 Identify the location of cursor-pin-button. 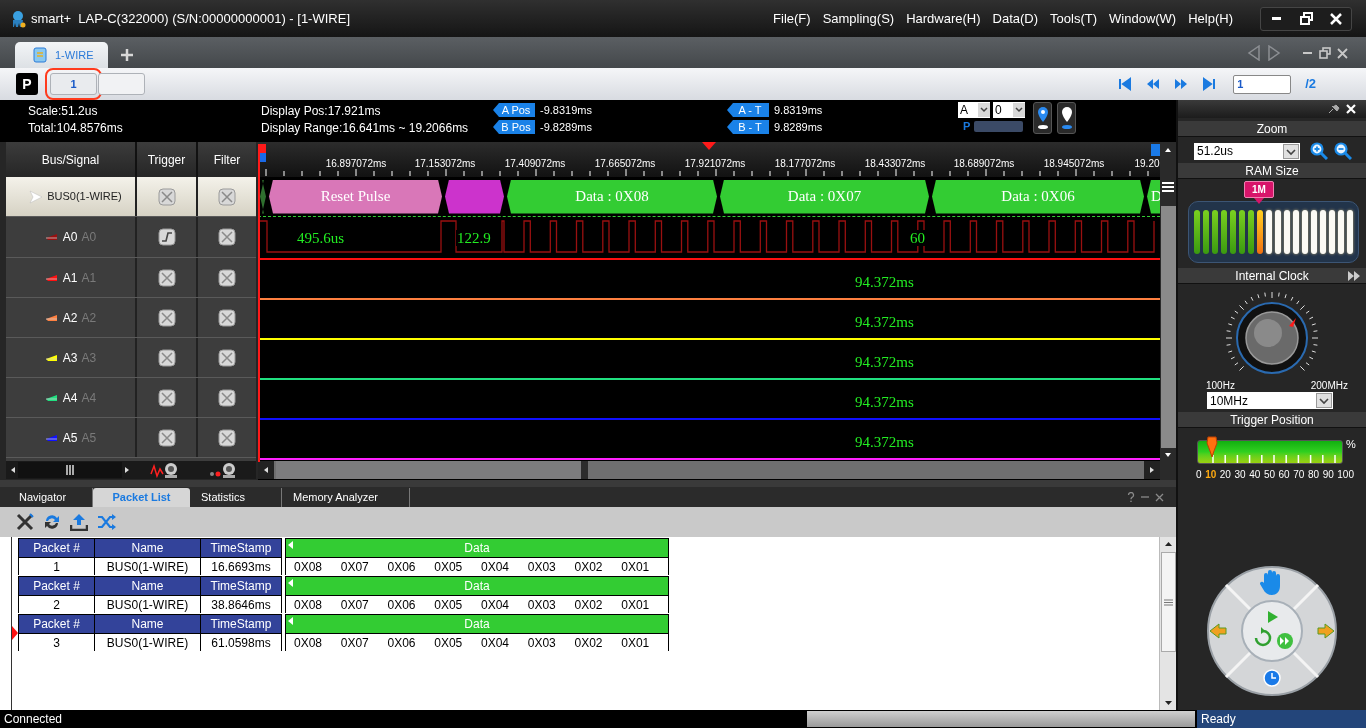
(1042, 118).